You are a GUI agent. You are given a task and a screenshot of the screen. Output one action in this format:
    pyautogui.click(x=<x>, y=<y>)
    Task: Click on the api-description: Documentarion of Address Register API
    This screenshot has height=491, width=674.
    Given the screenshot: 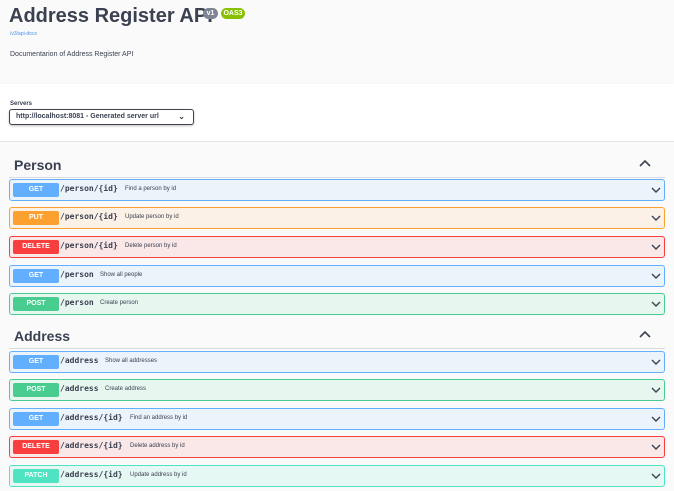 What is the action you would take?
    pyautogui.click(x=72, y=54)
    